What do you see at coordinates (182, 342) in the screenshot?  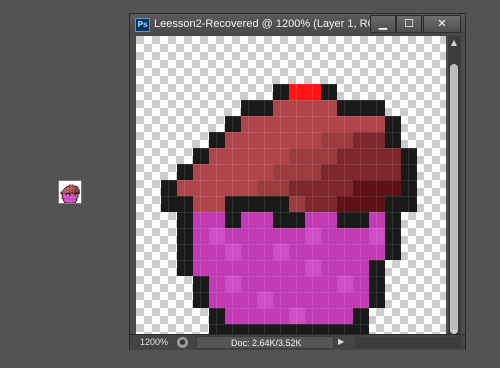 I see `status-info-icon: ●` at bounding box center [182, 342].